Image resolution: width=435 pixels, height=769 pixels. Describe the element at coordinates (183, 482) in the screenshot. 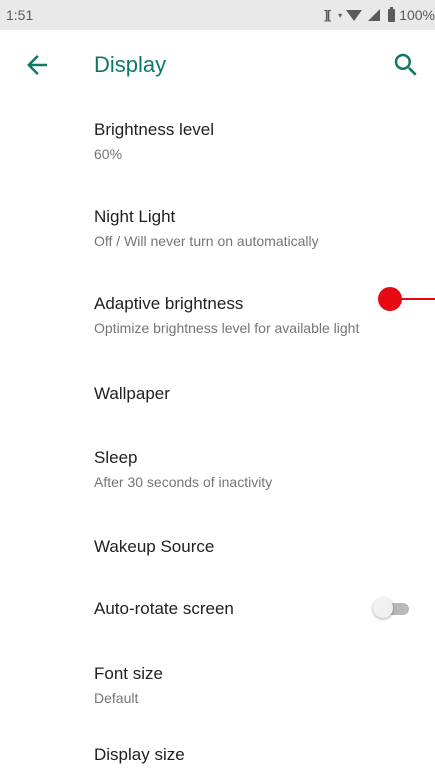

I see `setting-summary: After 30 seconds of inactivity` at that location.